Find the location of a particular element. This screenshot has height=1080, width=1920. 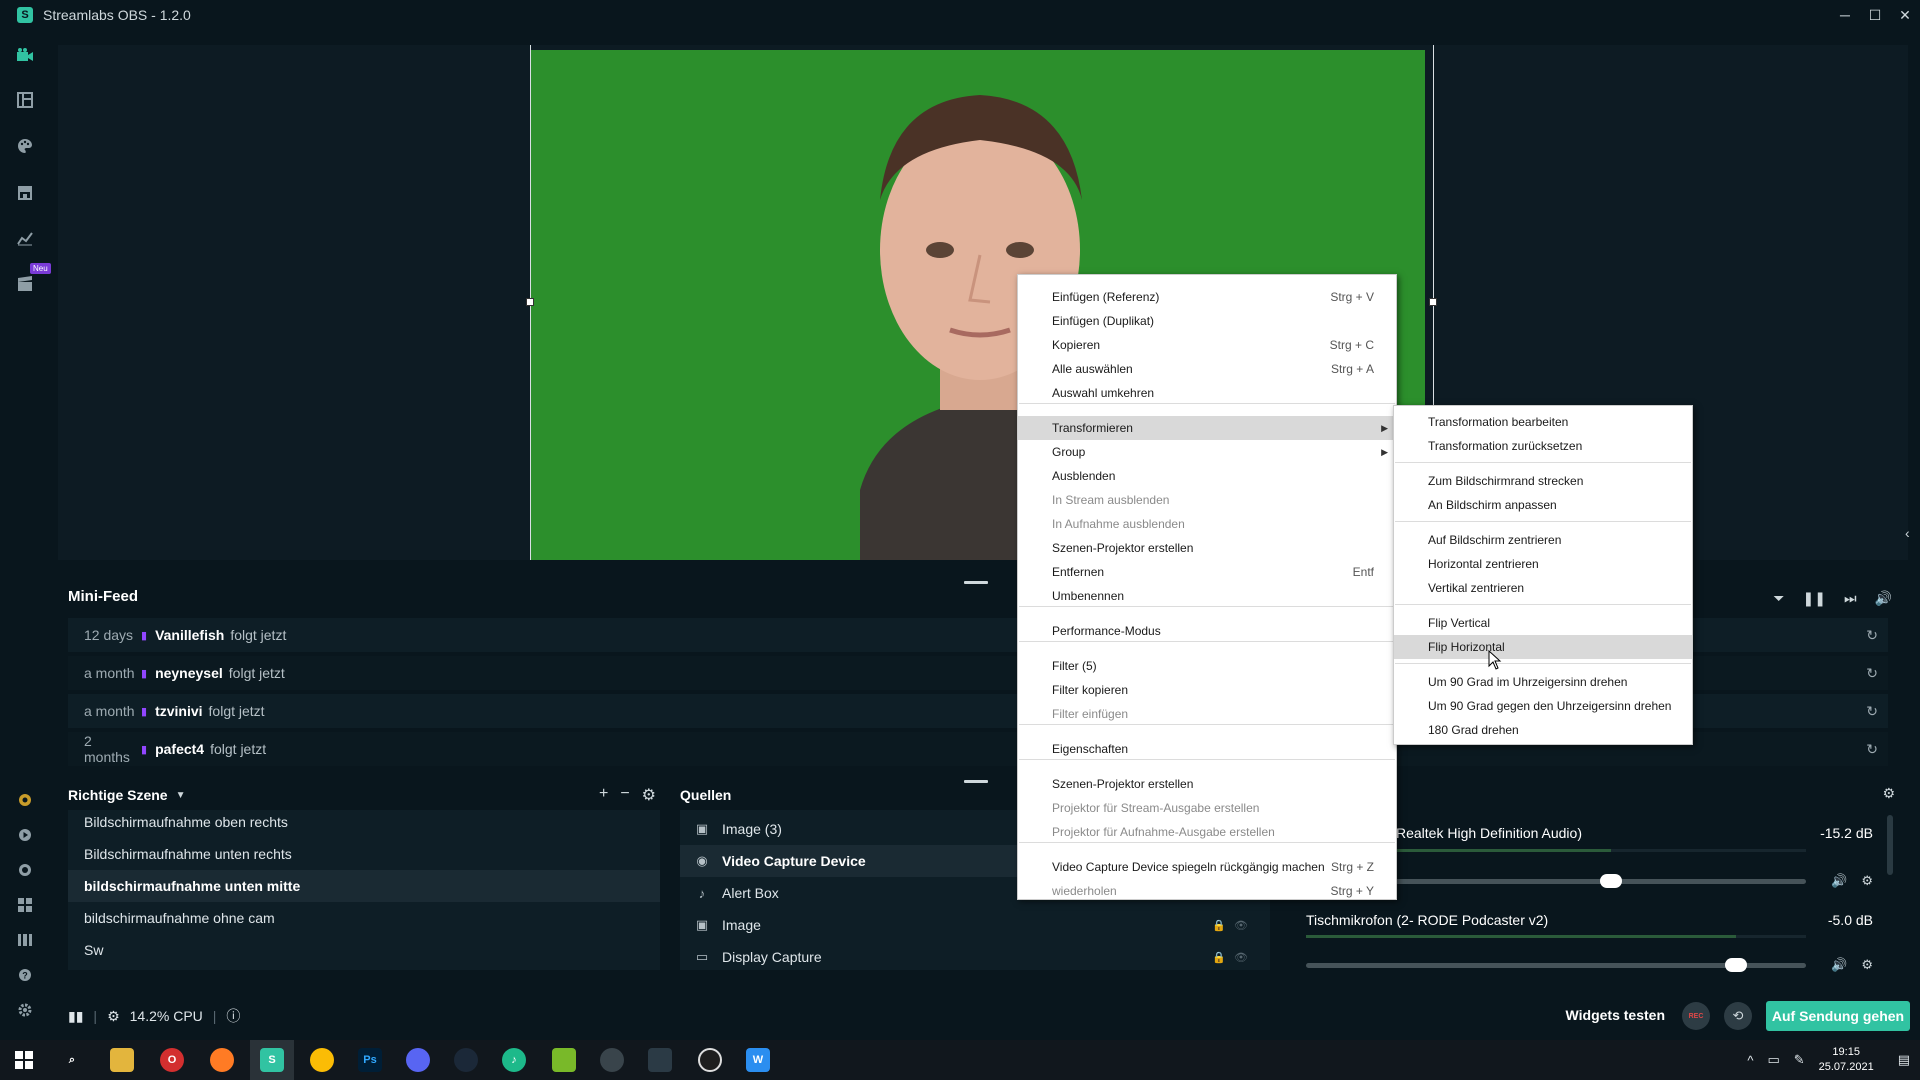

submenu-item: Transformation zurücksetzen is located at coordinates (1543, 446).